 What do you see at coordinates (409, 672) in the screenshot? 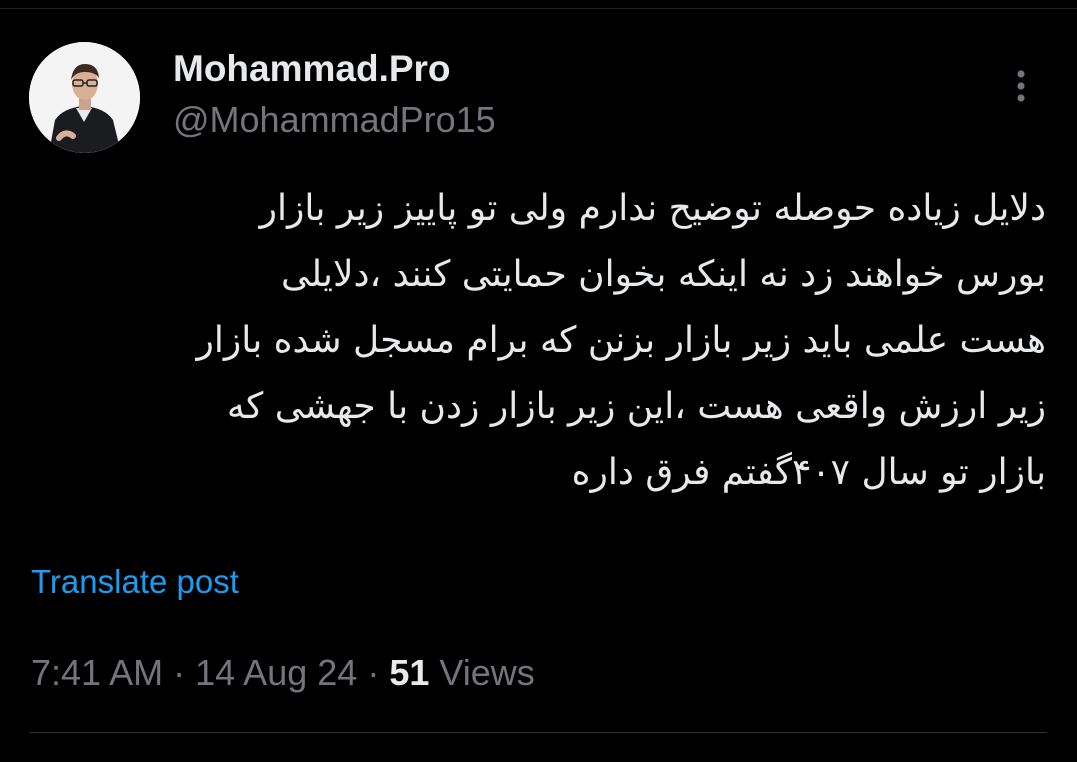
I see `views-count: 51` at bounding box center [409, 672].